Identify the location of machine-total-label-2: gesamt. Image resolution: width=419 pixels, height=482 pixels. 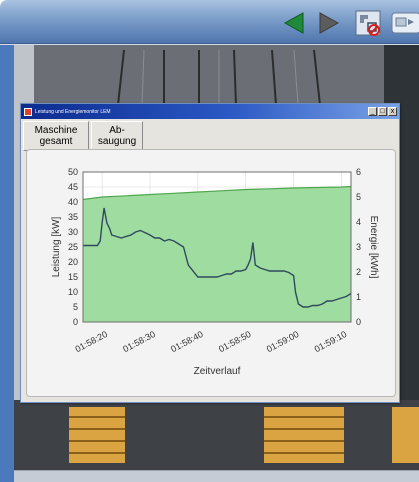
(56, 141).